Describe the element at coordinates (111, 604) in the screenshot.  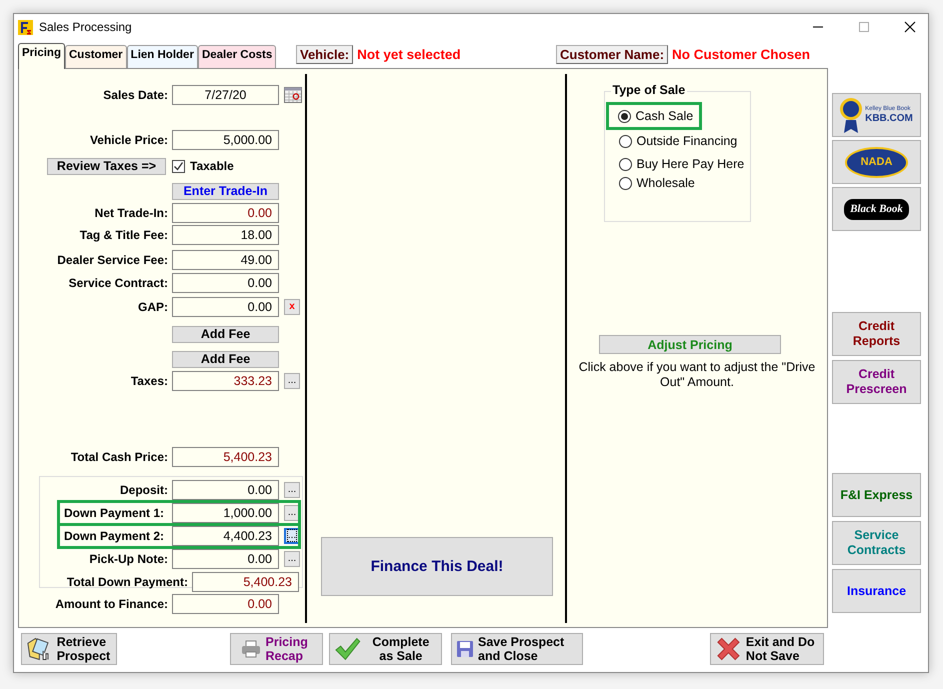
I see `field-label: Amount to Finance:` at that location.